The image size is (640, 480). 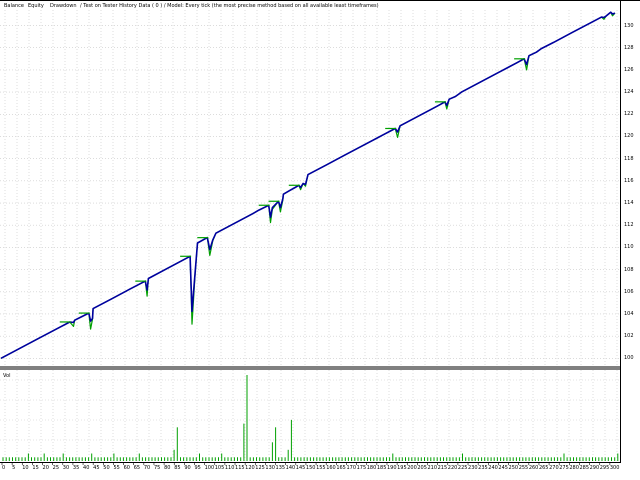 I want to click on x-tick-label: 165, so click(x=341, y=468).